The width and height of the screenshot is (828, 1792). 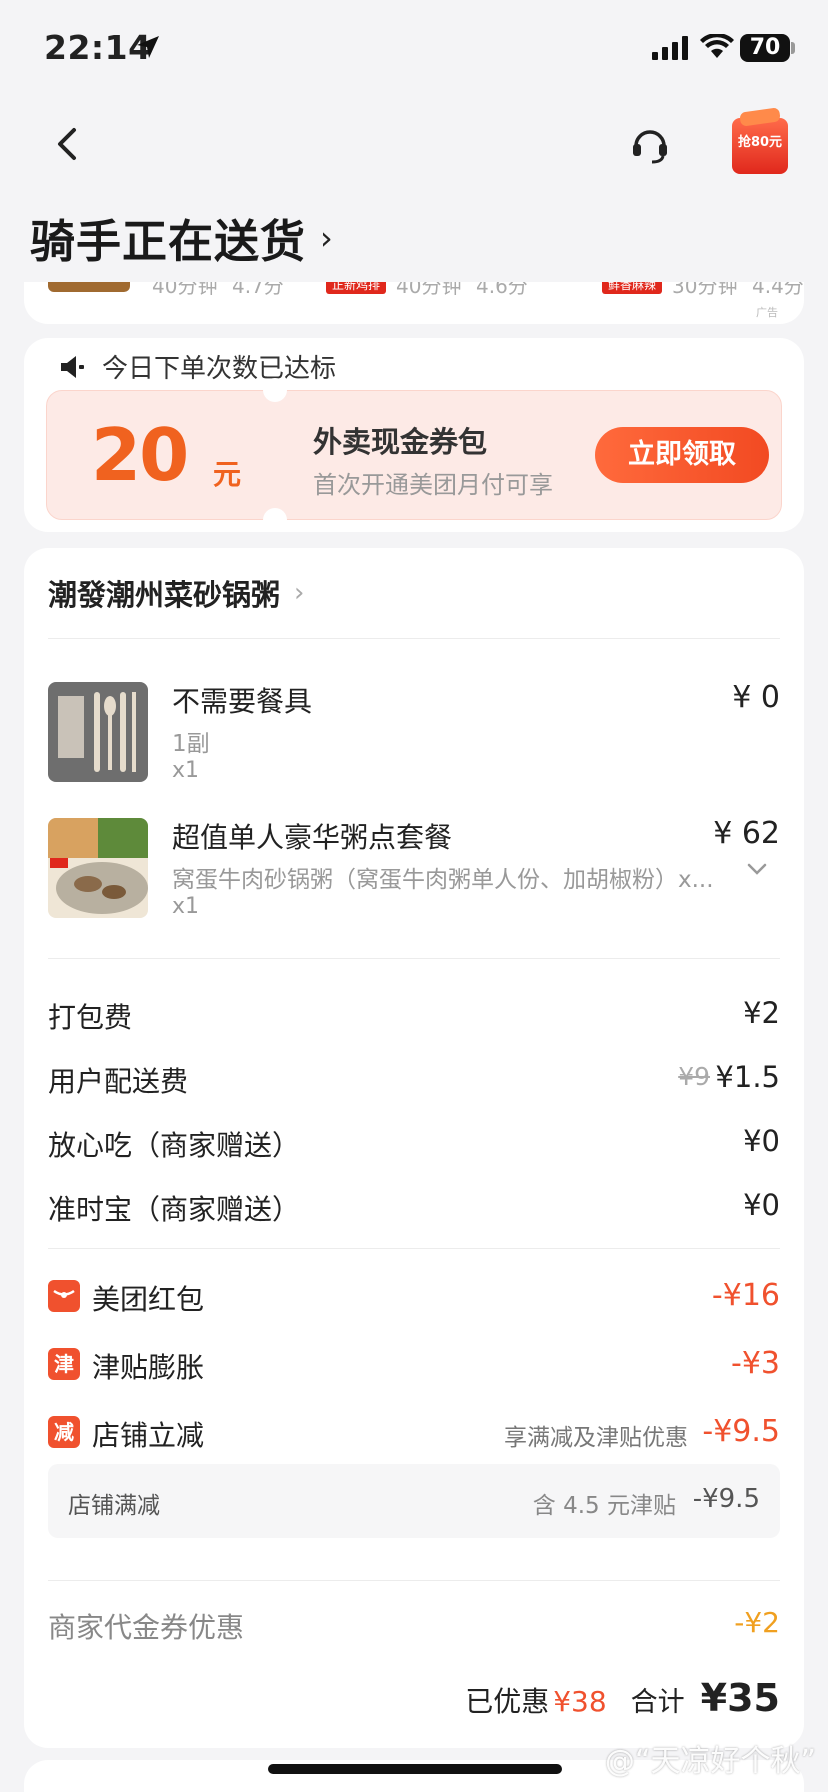 I want to click on page-title: 骑手正在送货, so click(x=168, y=241).